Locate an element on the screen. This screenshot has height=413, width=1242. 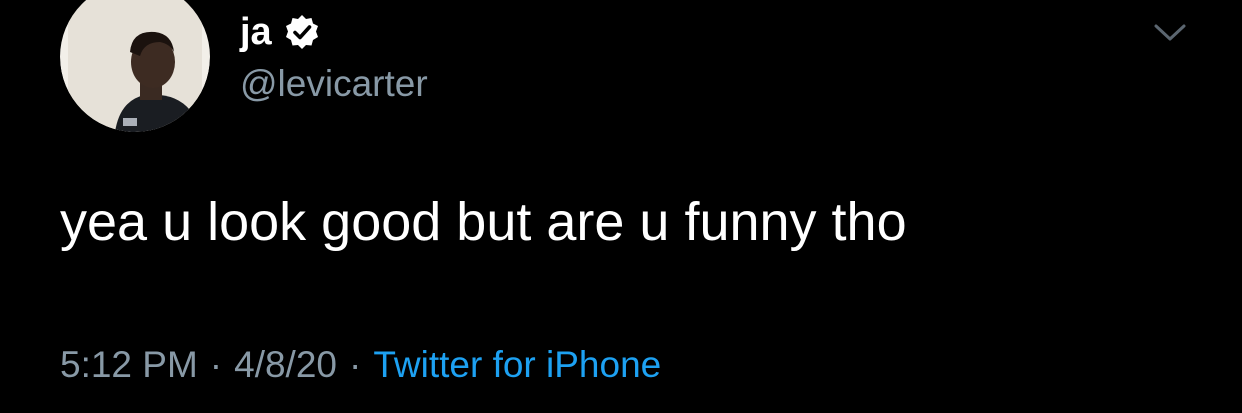
author-name-row: ja is located at coordinates (280, 32).